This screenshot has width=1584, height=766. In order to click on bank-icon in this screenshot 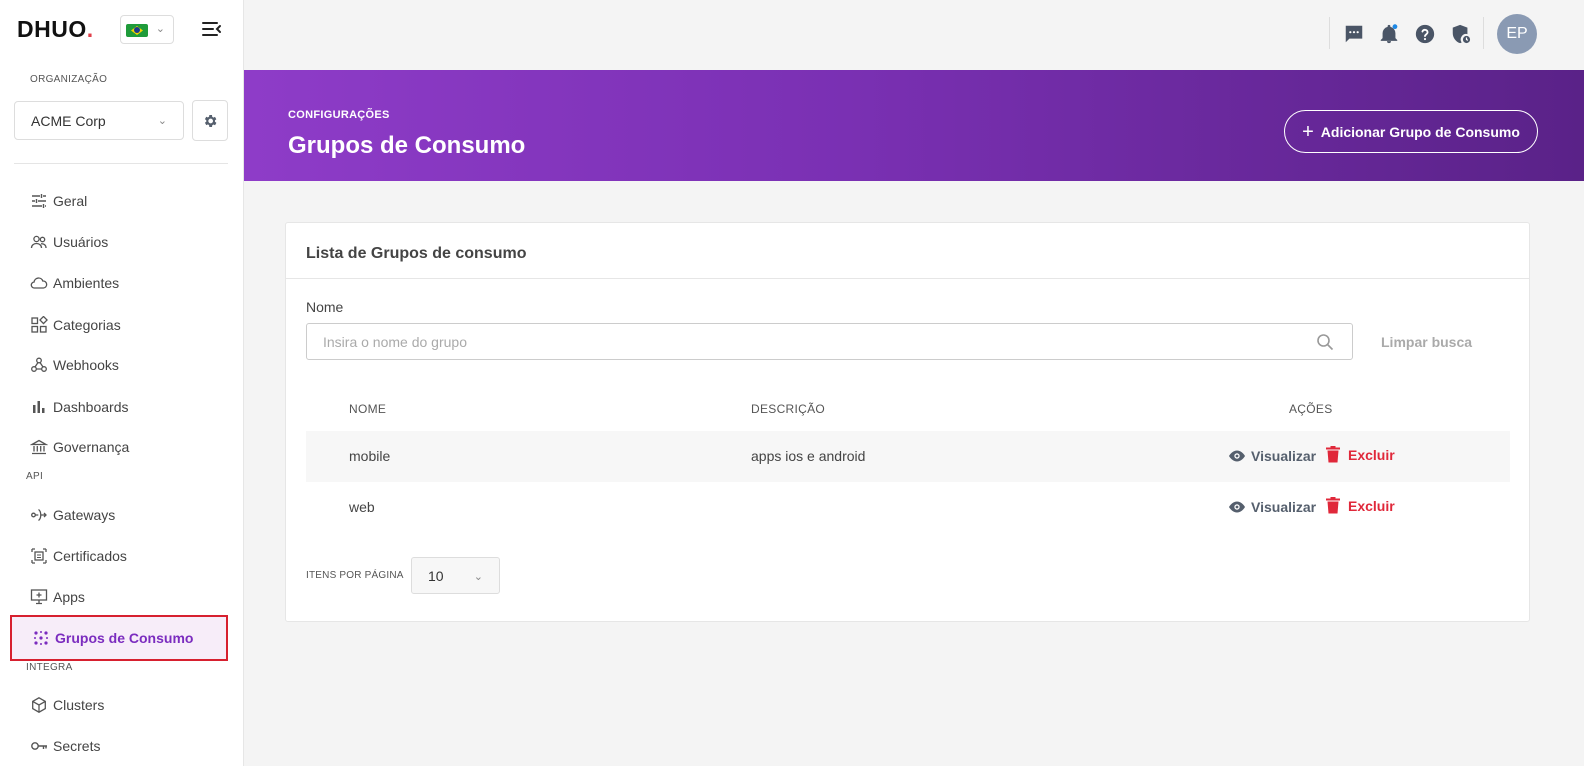, I will do `click(39, 447)`.